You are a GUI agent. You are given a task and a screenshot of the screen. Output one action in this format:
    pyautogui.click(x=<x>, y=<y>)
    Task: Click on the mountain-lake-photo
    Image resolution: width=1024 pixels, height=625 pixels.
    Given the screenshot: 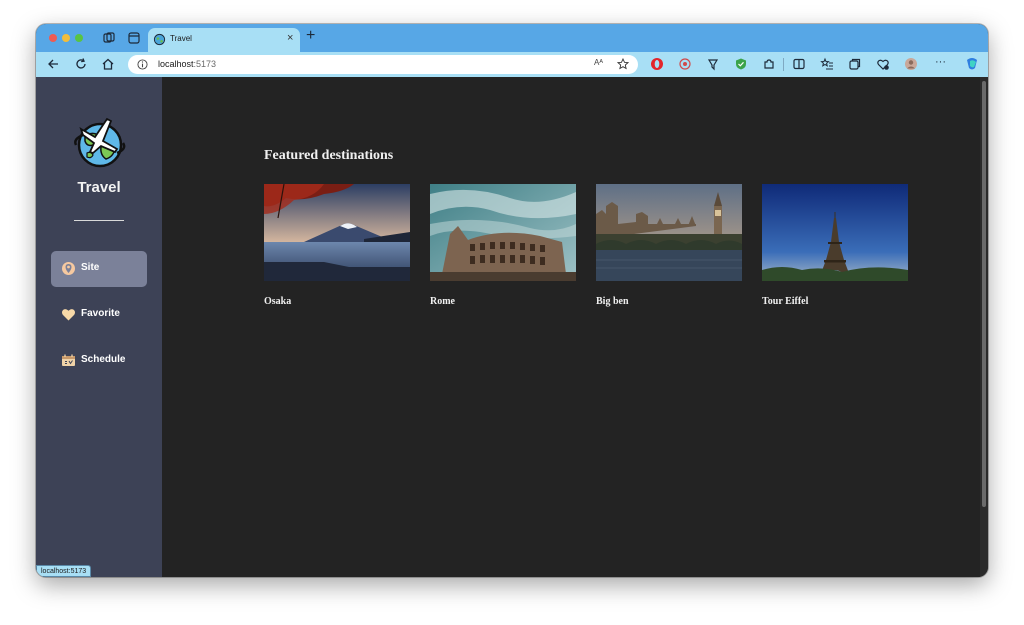 What is the action you would take?
    pyautogui.click(x=337, y=232)
    